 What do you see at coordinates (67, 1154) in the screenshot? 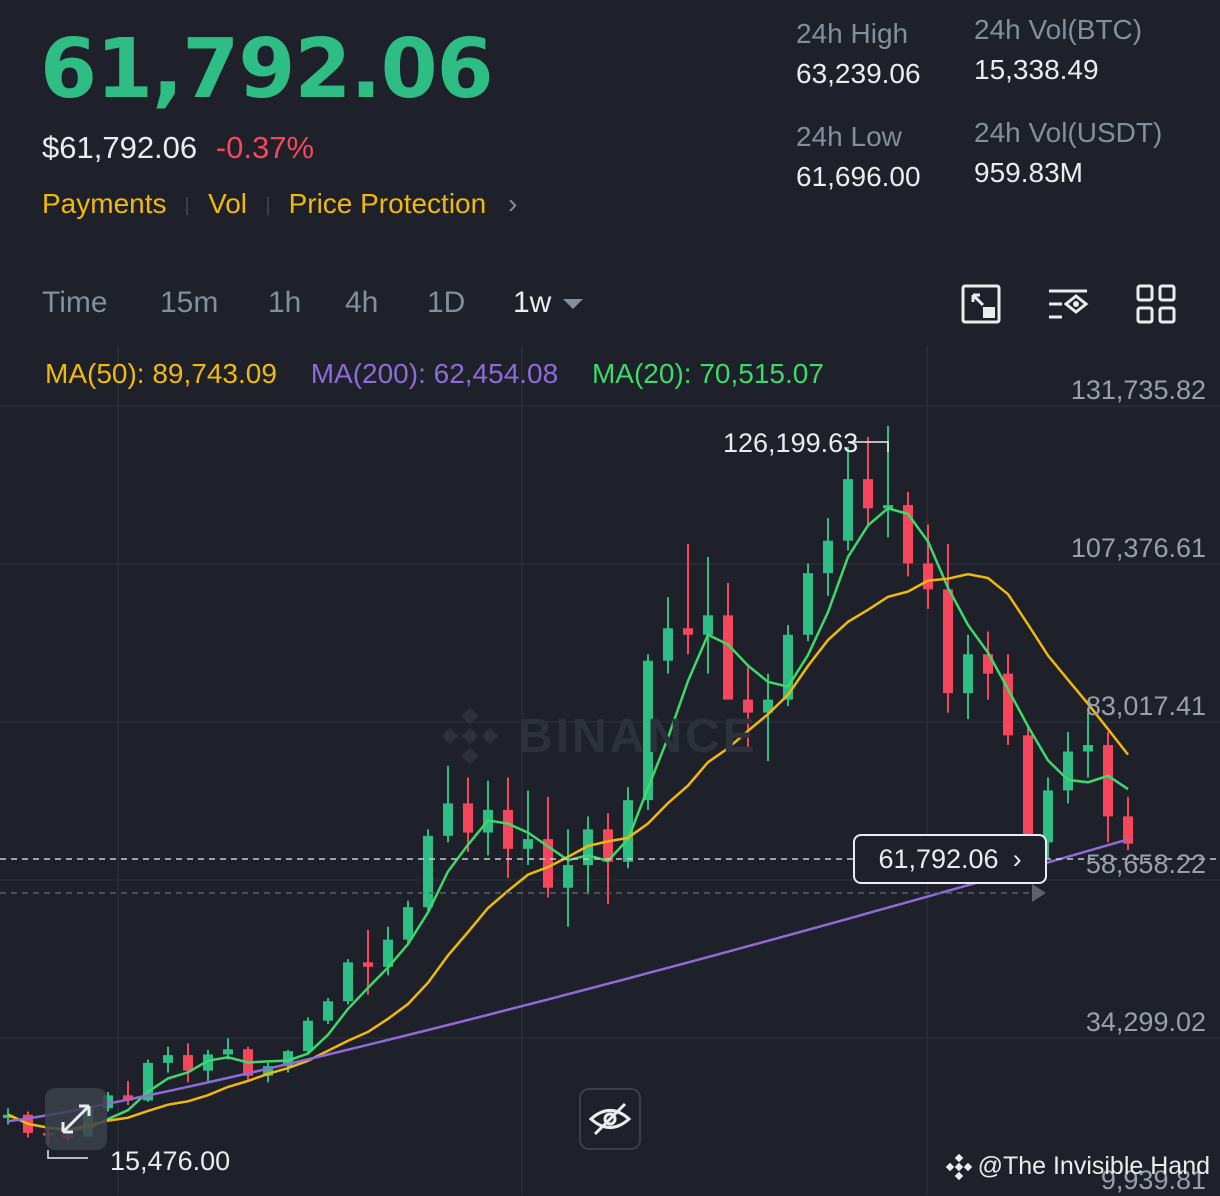
I see `low-marker-line` at bounding box center [67, 1154].